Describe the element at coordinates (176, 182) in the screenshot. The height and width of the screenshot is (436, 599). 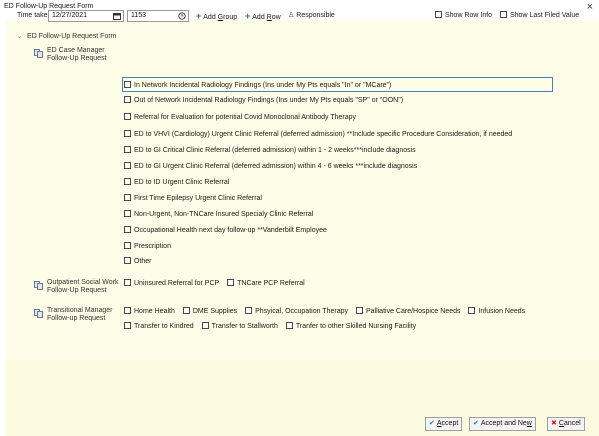
I see `option-id-urgent: ED to ID Urgent Clinic Referral` at that location.